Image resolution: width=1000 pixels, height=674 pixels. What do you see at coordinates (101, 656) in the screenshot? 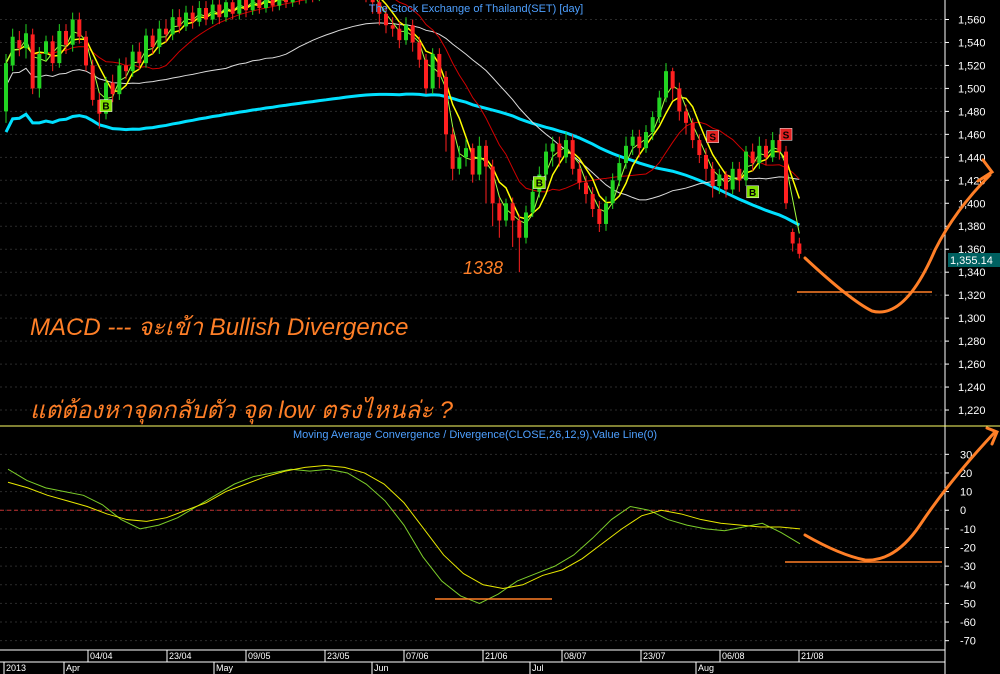
I see `date-tick-label: 04/04` at bounding box center [101, 656].